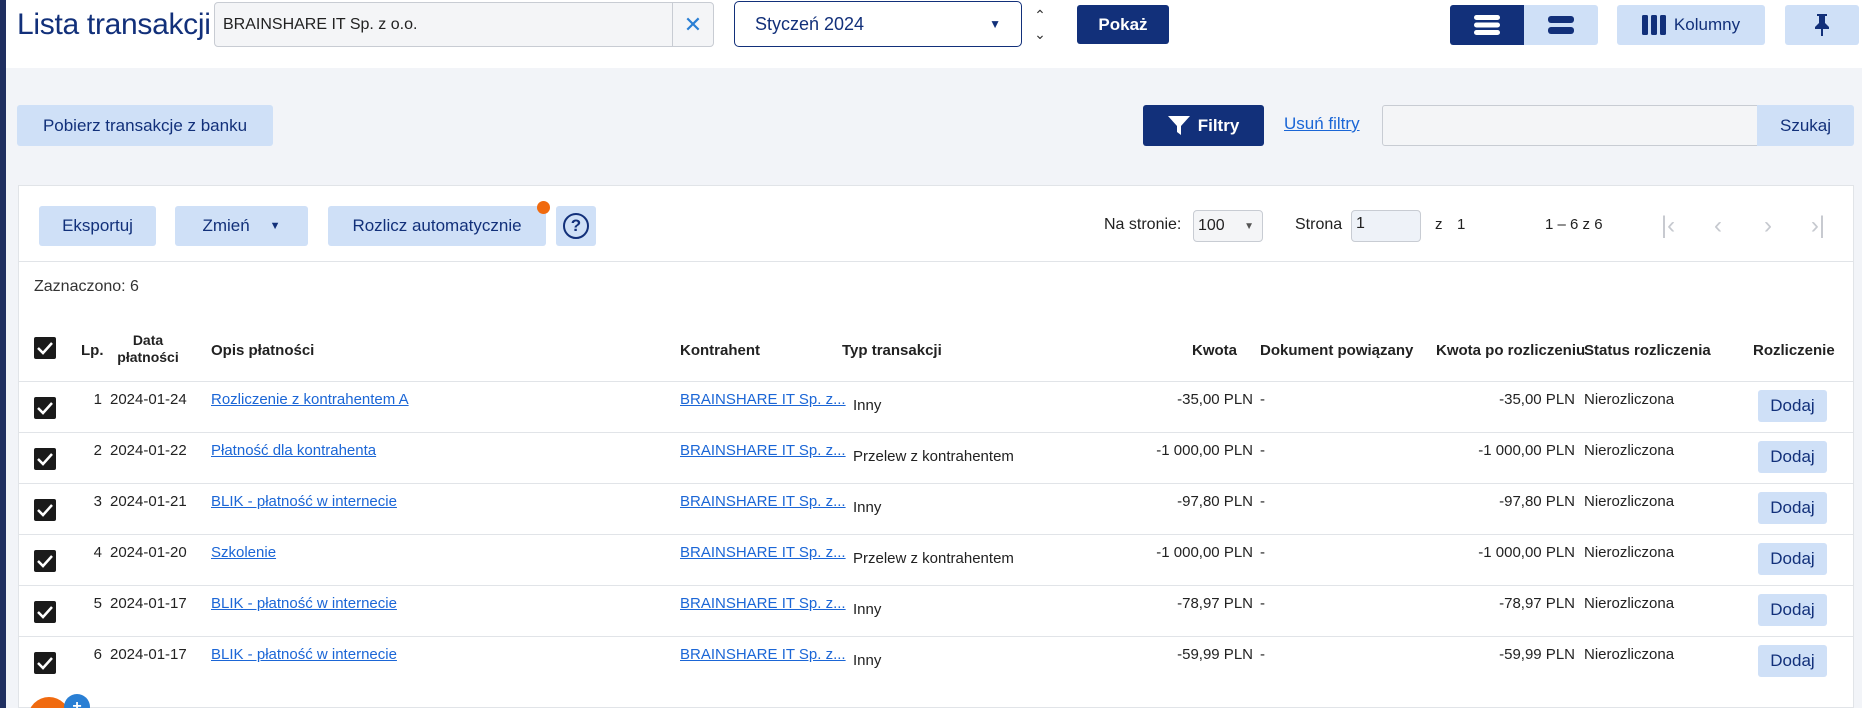 This screenshot has width=1862, height=708. What do you see at coordinates (148, 552) in the screenshot?
I see `row-date: 2024-01-20` at bounding box center [148, 552].